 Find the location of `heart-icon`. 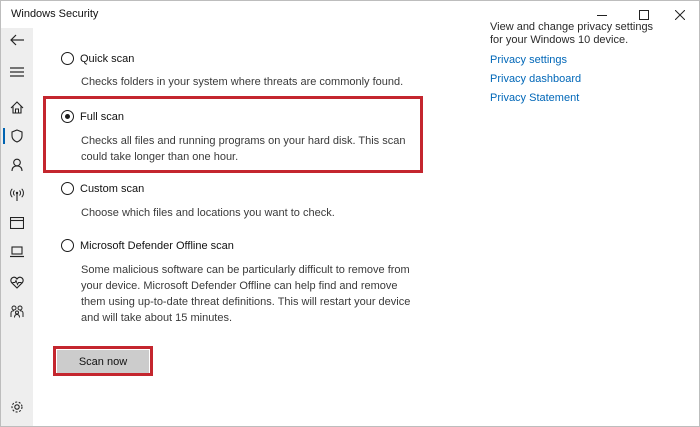

heart-icon is located at coordinates (17, 282).